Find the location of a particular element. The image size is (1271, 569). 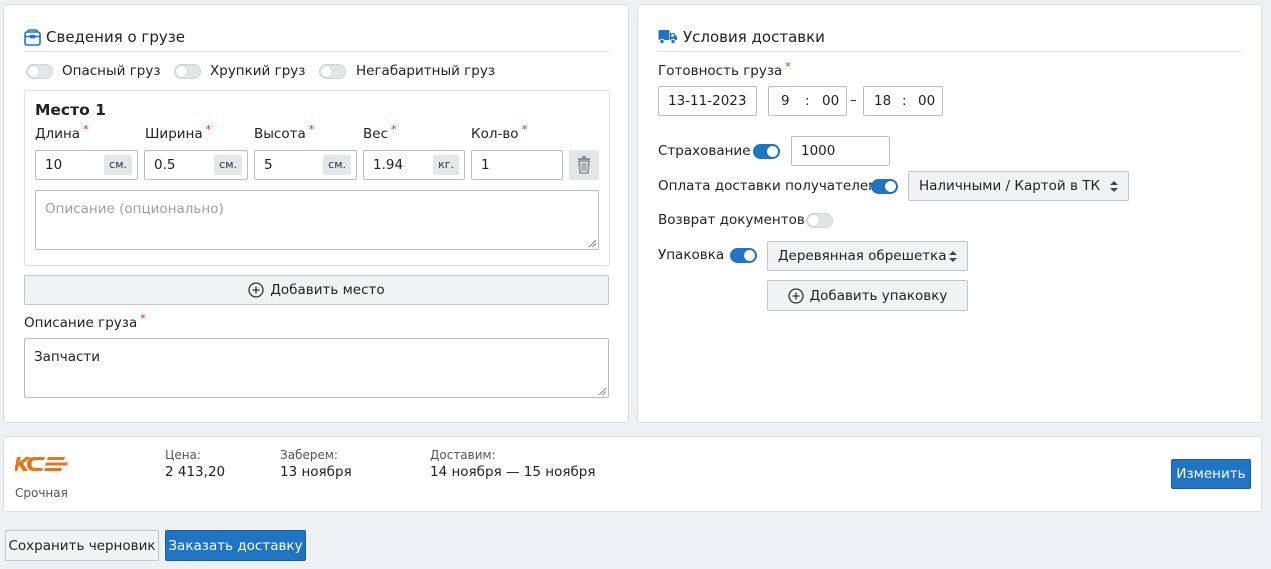

weight-value: 1.94 is located at coordinates (388, 165).